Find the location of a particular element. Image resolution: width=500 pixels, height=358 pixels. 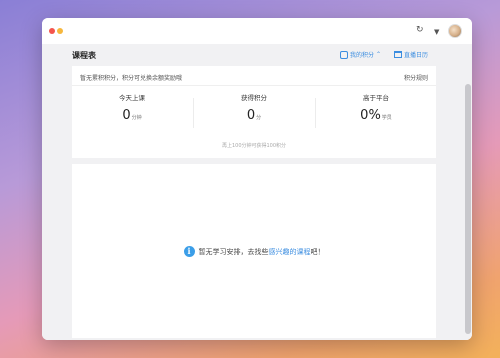

minimize-window-button is located at coordinates (60, 31).